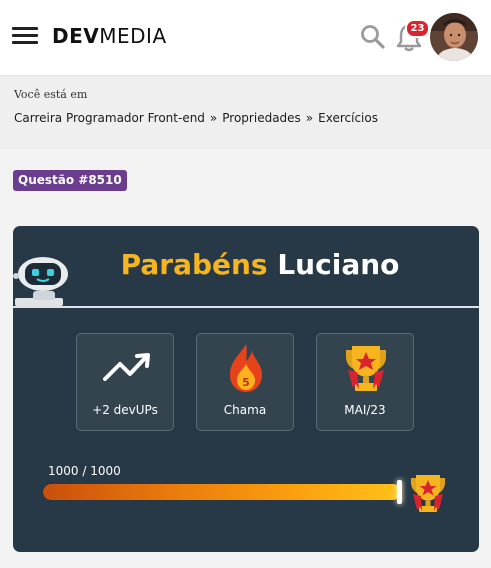 Image resolution: width=491 pixels, height=568 pixels. What do you see at coordinates (194, 264) in the screenshot?
I see `congrats-word: Parabéns` at bounding box center [194, 264].